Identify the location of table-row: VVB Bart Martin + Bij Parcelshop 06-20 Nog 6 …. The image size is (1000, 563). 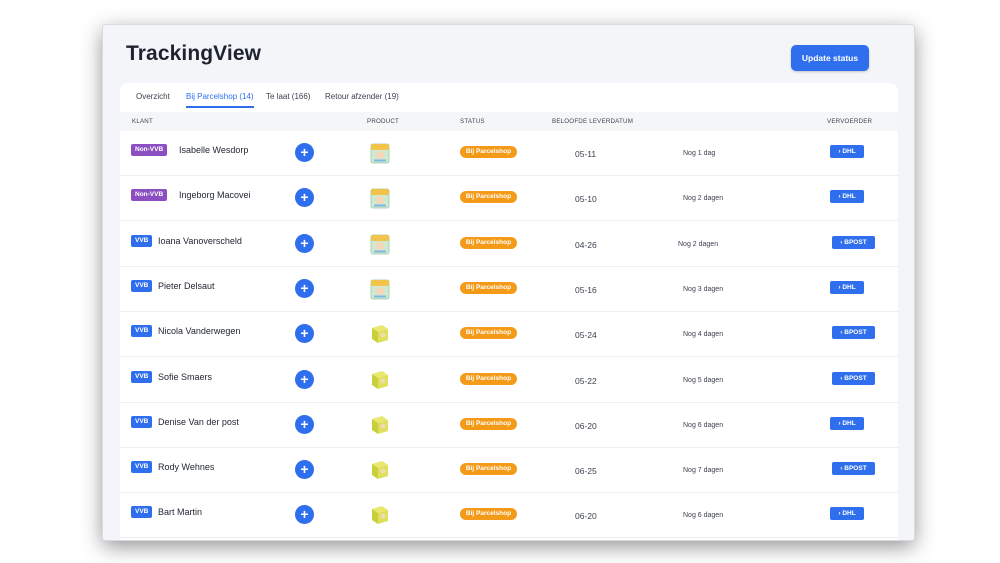
(509, 516).